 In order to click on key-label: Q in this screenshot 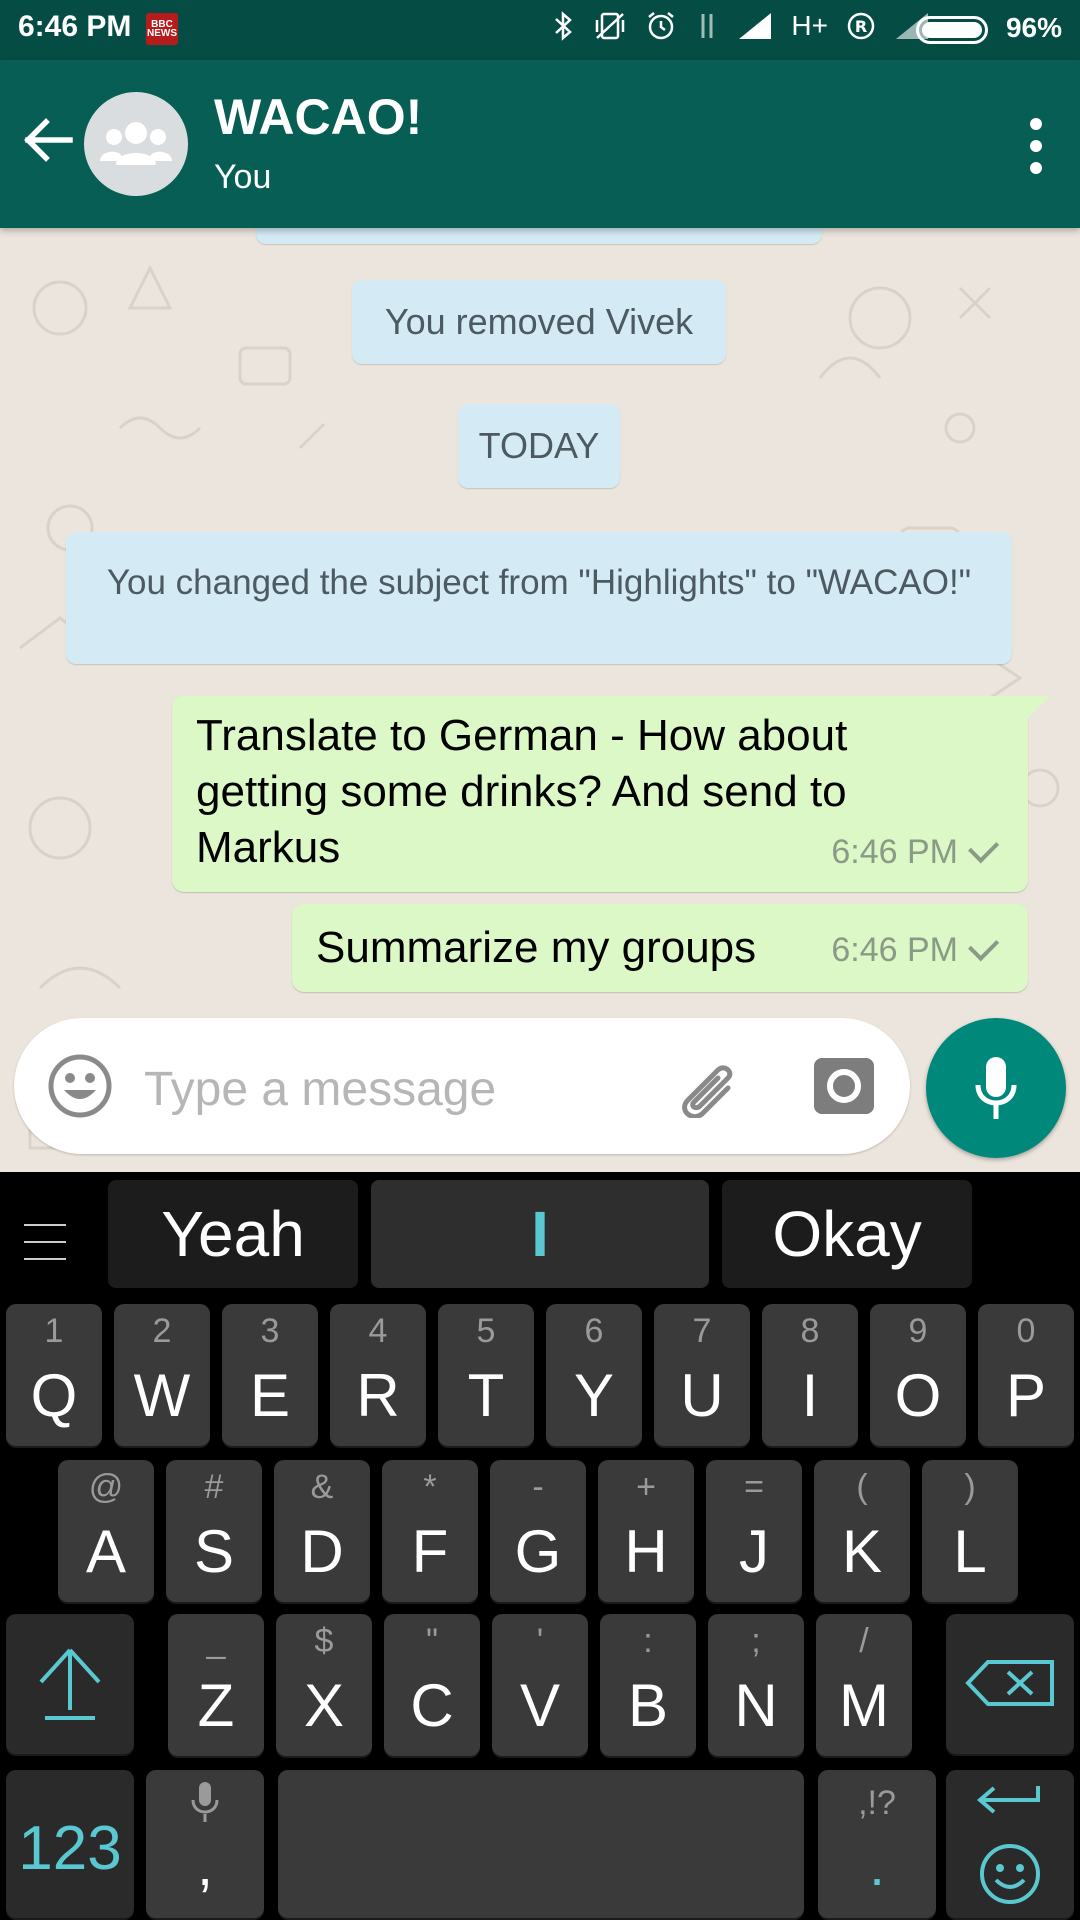, I will do `click(54, 1395)`.